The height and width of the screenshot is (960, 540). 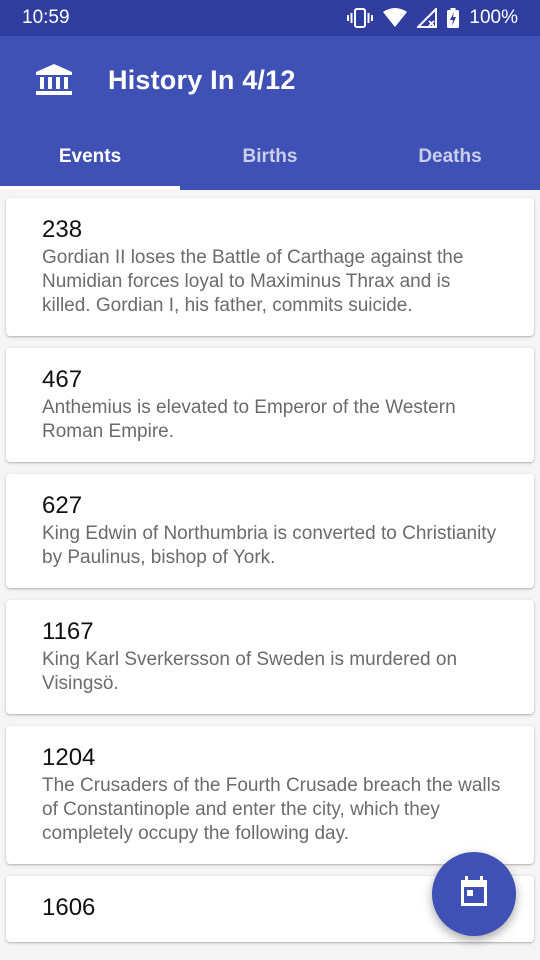 What do you see at coordinates (62, 505) in the screenshot?
I see `event-year: 627` at bounding box center [62, 505].